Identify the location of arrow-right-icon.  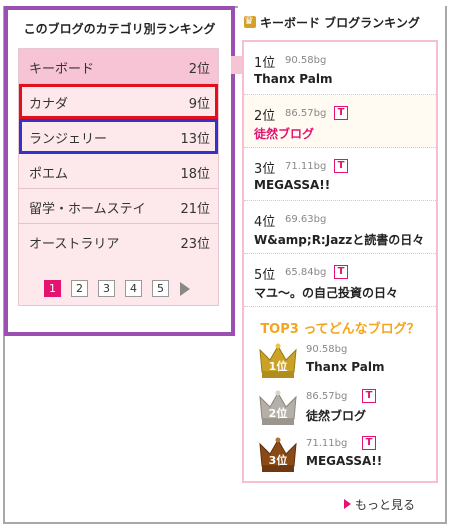
(347, 504).